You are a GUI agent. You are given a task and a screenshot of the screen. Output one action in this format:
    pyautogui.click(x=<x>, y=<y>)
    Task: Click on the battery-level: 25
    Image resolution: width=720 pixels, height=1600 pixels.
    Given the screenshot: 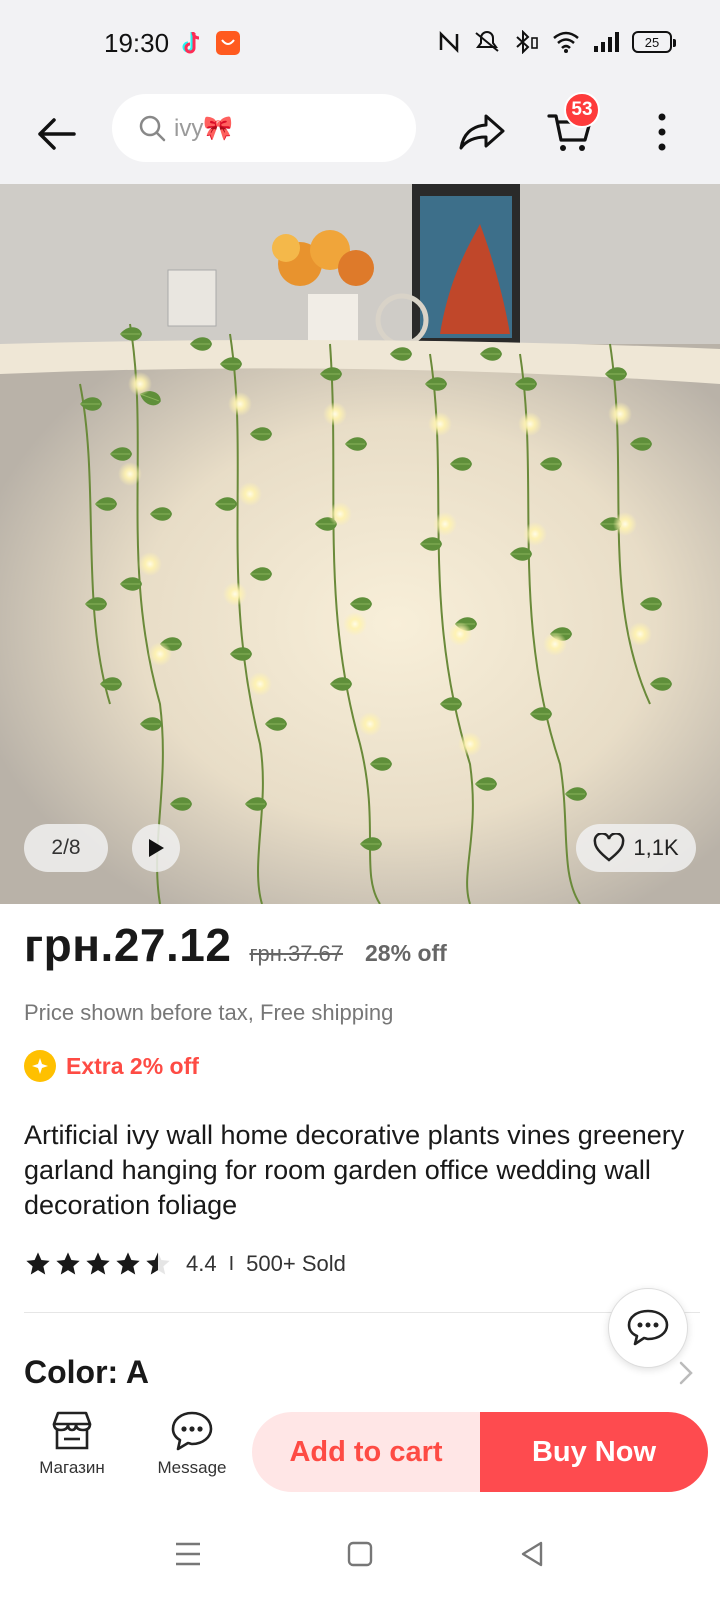 What is the action you would take?
    pyautogui.click(x=652, y=42)
    